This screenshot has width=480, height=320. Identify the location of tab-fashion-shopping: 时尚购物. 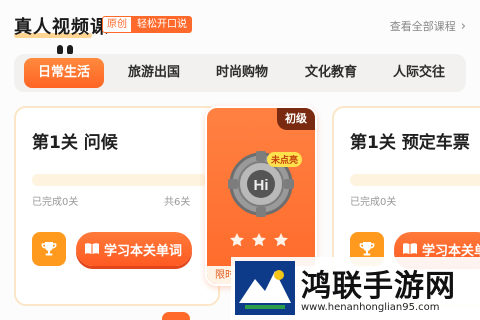
(242, 73).